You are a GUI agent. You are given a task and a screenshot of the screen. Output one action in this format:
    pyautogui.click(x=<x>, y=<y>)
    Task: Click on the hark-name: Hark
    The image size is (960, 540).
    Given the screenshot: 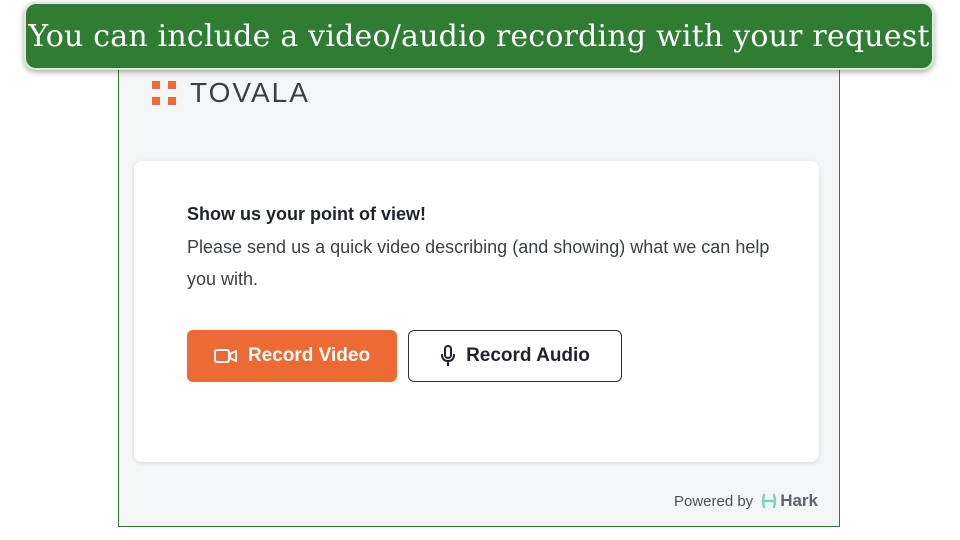 What is the action you would take?
    pyautogui.click(x=799, y=500)
    